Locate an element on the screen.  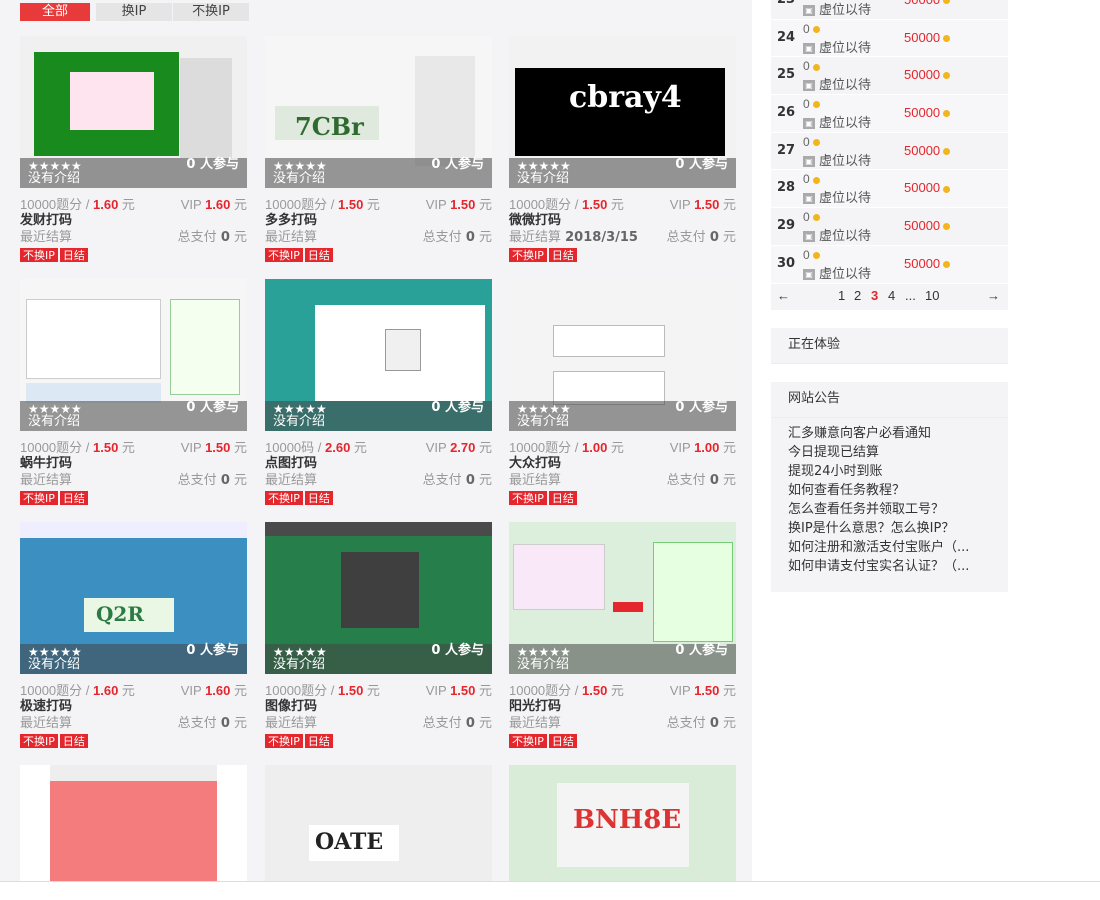
rank-score: 0 is located at coordinates (811, 29).